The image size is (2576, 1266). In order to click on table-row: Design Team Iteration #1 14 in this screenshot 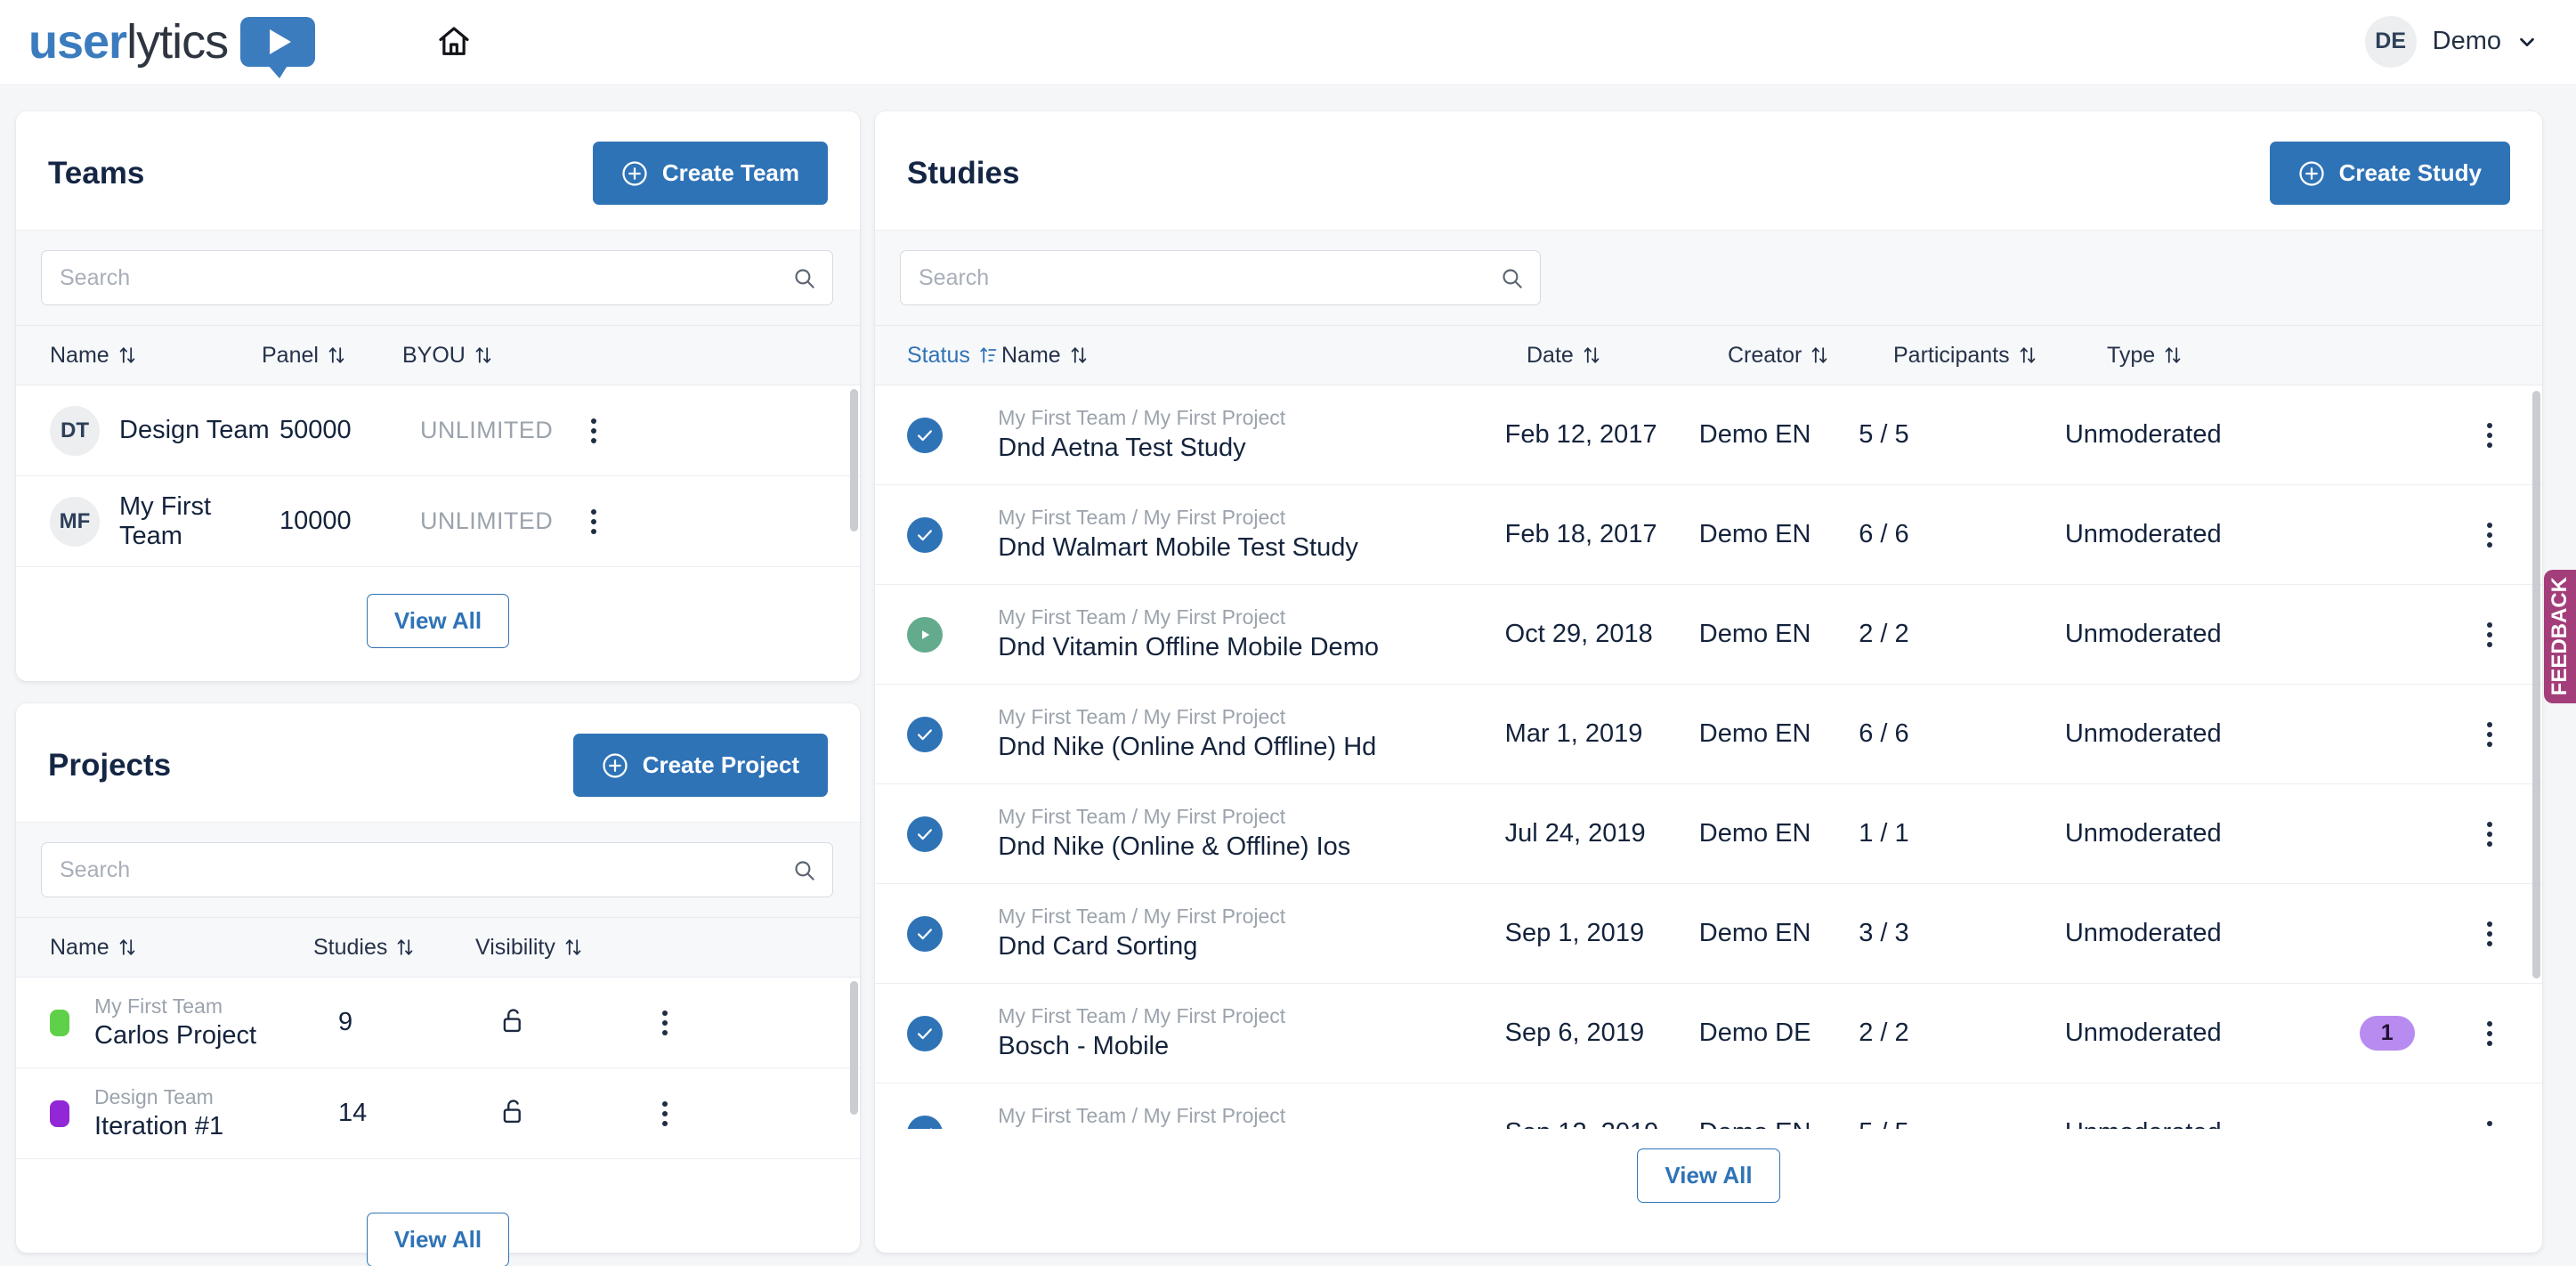, I will do `click(438, 1113)`.